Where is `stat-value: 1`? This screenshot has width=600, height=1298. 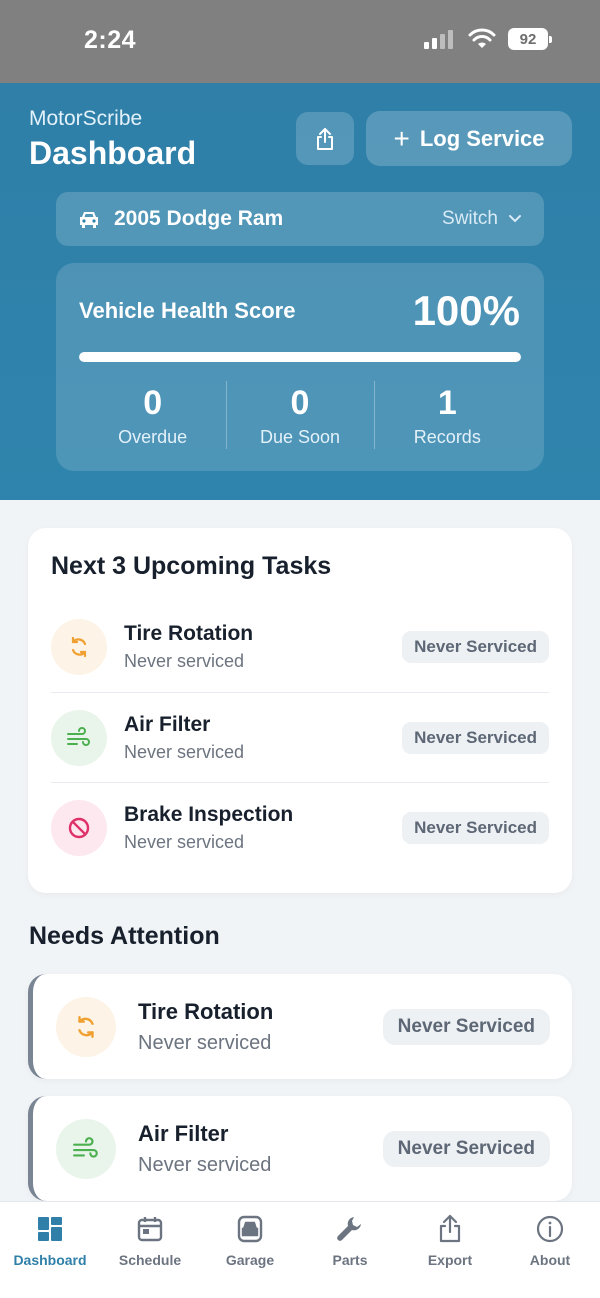
stat-value: 1 is located at coordinates (447, 403).